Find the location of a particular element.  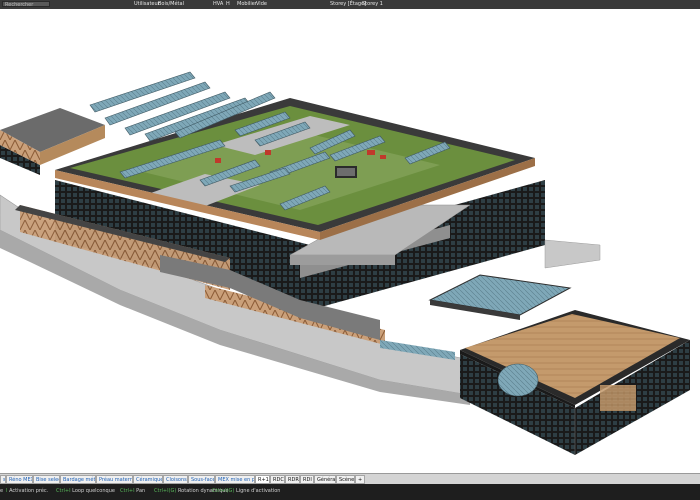

status-hint-5: Ctrl+I(G) Ligne d'activation is located at coordinates (246, 491).